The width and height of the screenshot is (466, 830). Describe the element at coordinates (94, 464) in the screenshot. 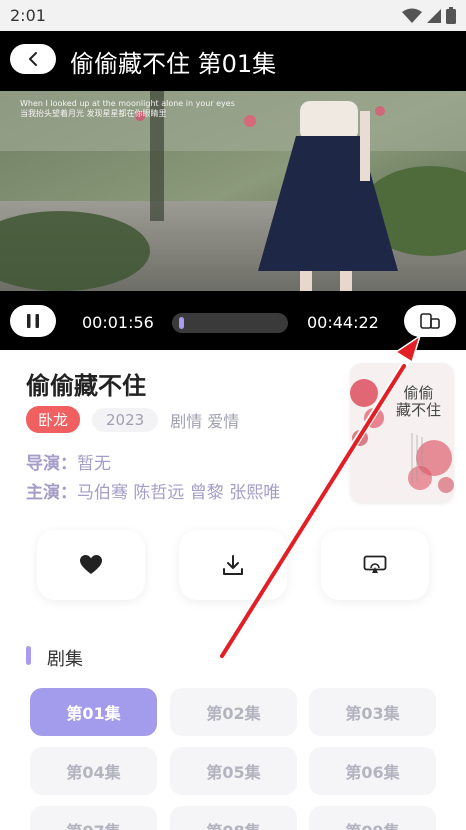

I see `director-value: 暂无` at that location.